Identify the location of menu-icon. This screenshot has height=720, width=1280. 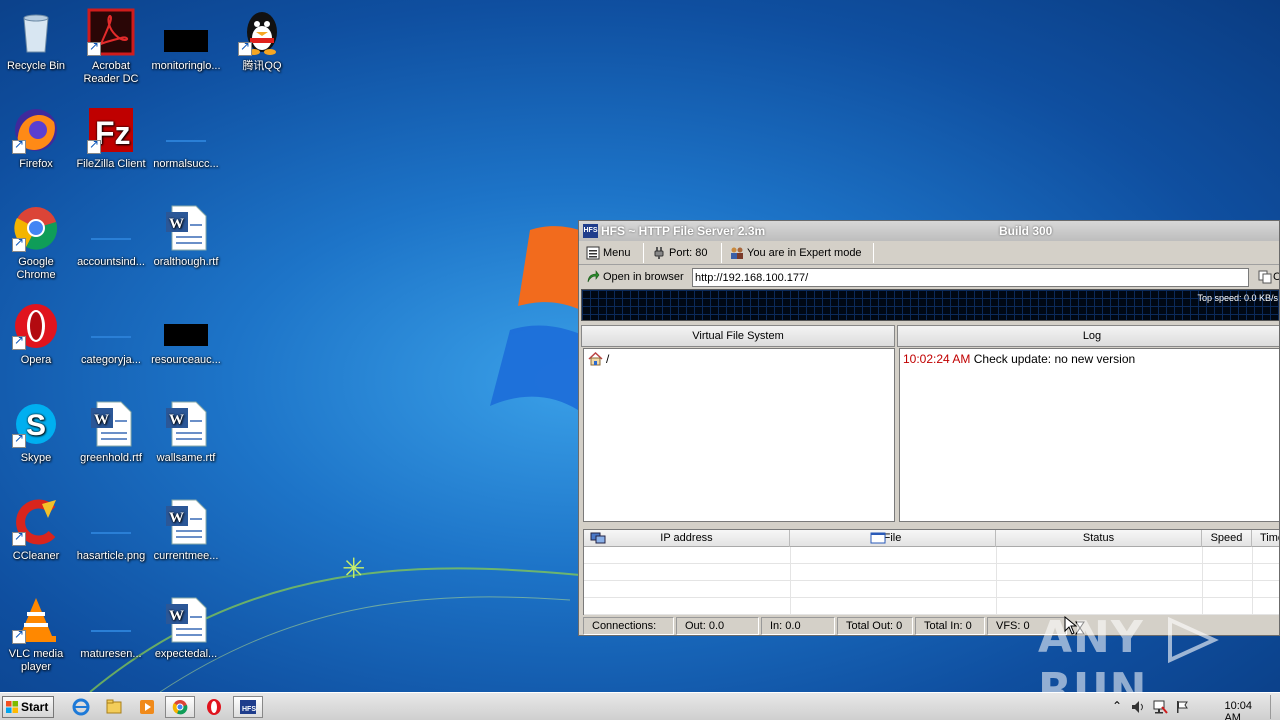
(593, 253).